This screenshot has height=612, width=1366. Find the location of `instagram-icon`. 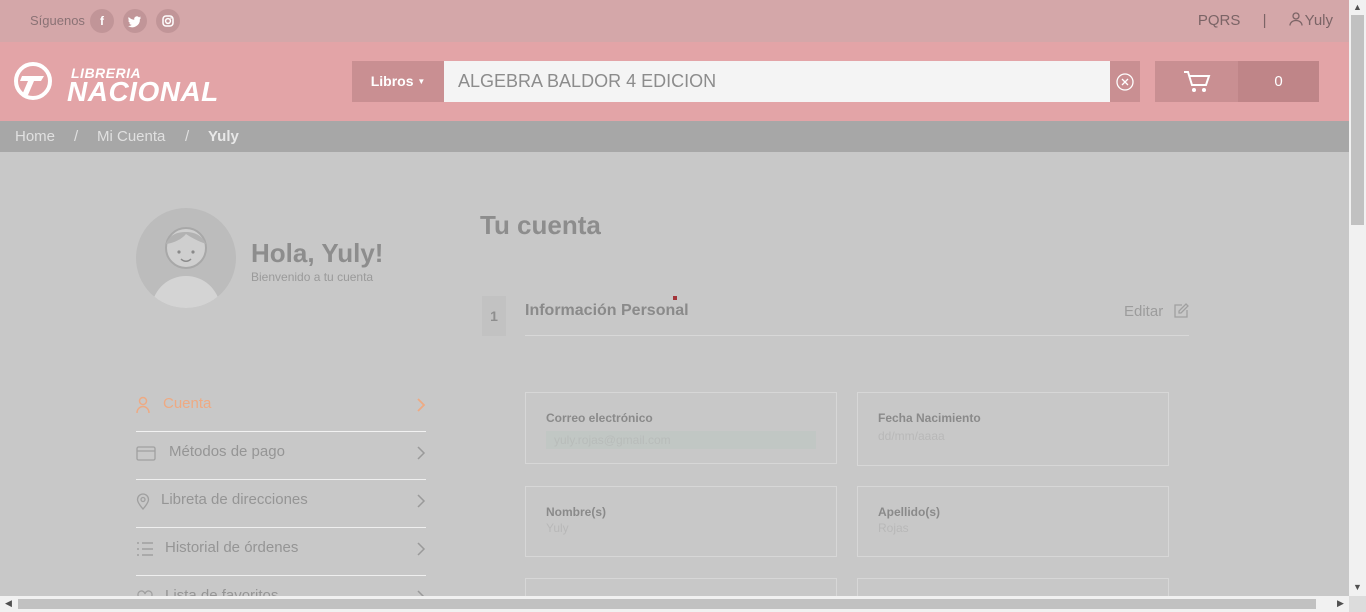

instagram-icon is located at coordinates (168, 21).